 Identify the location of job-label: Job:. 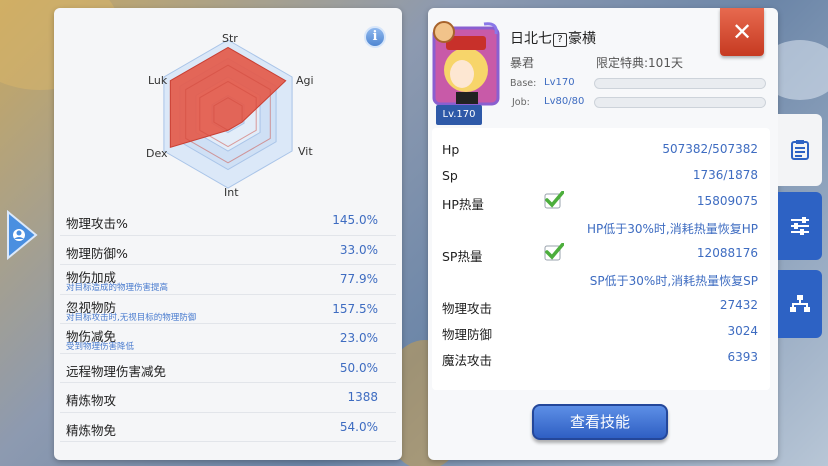
(521, 102).